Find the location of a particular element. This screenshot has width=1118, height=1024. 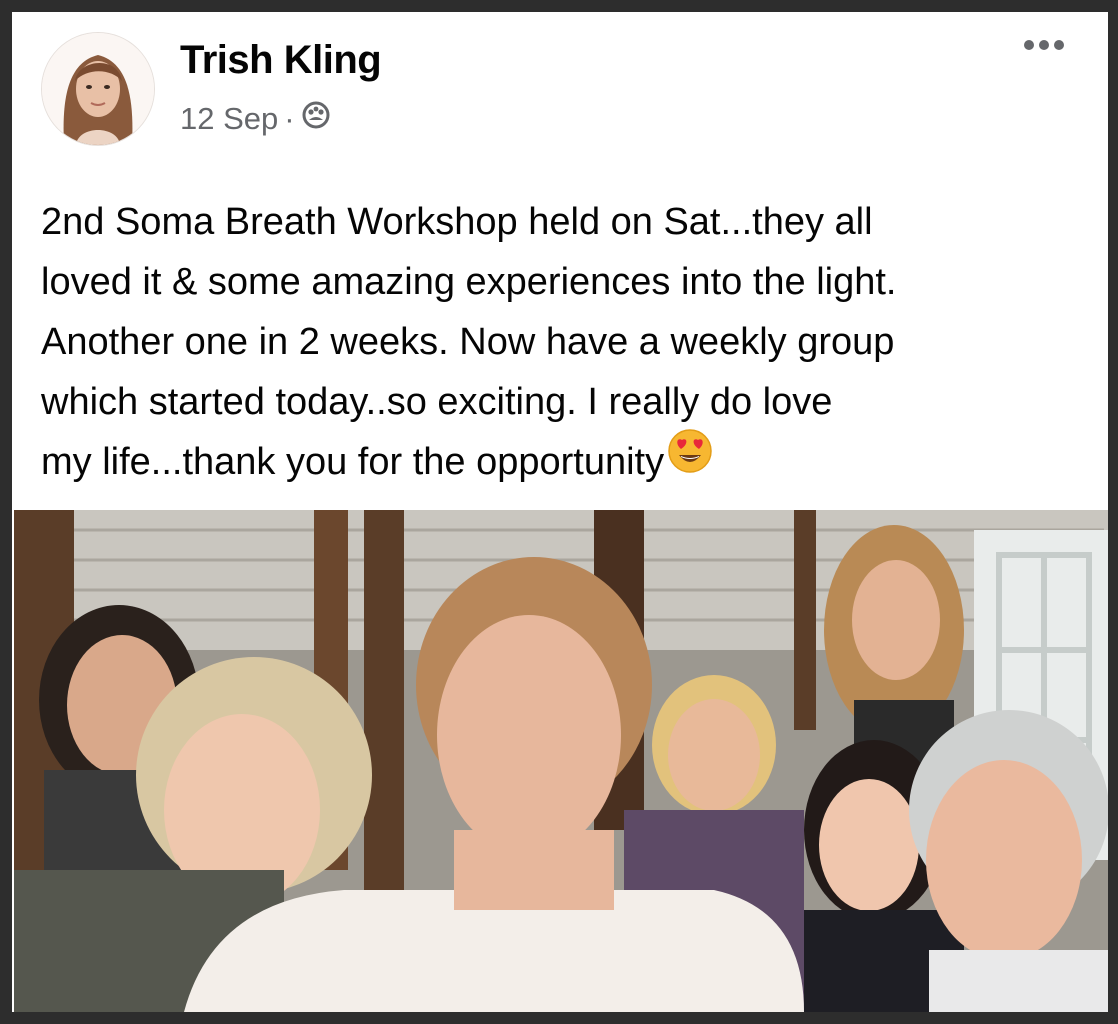

author-name: Trish Kling is located at coordinates (281, 60).